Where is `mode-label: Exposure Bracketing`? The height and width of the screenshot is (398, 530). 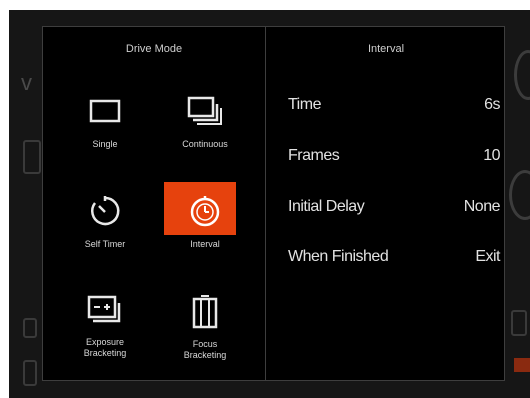 mode-label: Exposure Bracketing is located at coordinates (105, 347).